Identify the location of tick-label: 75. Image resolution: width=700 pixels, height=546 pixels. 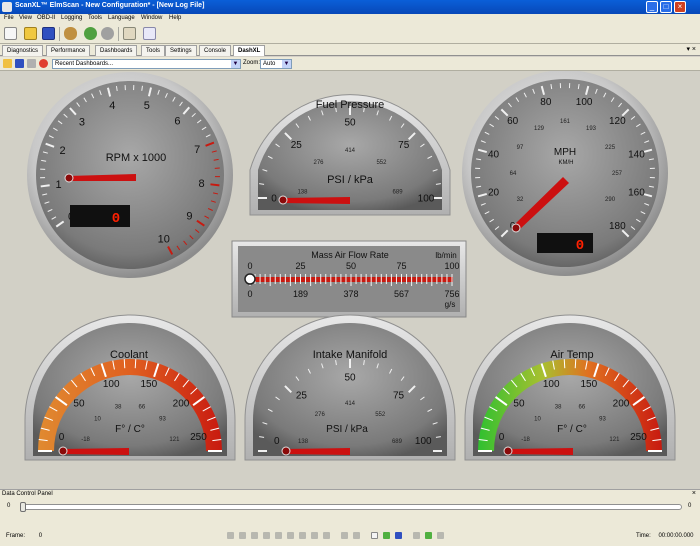
(399, 396).